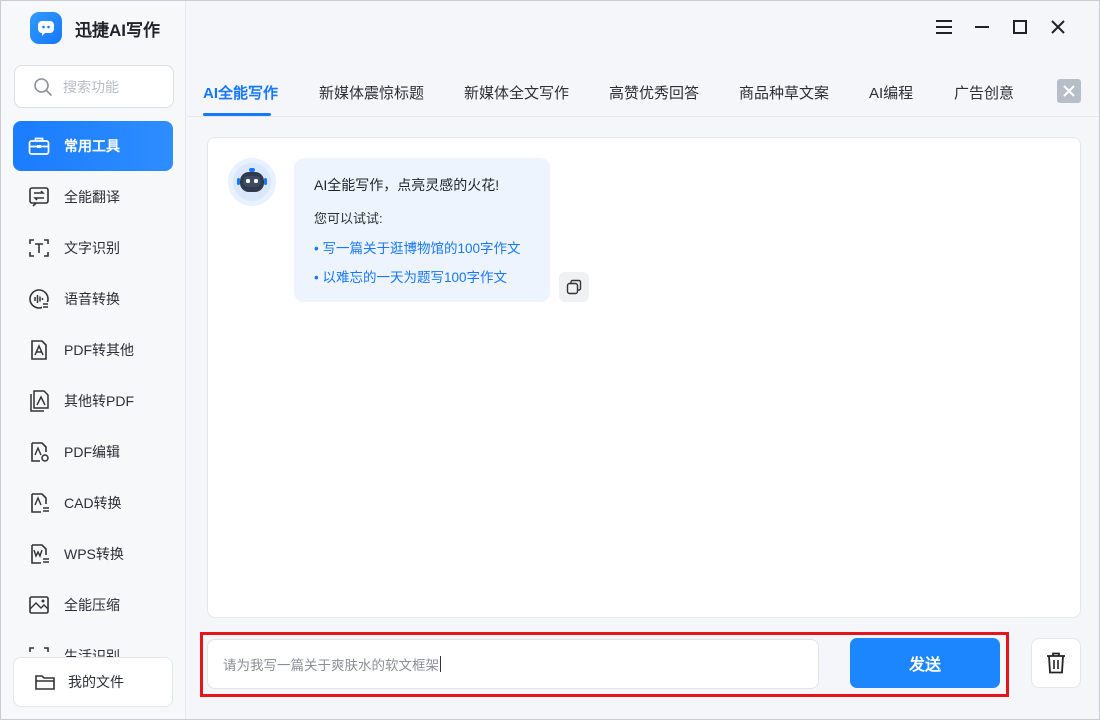 Image resolution: width=1100 pixels, height=720 pixels. I want to click on active-tab-indicator, so click(237, 114).